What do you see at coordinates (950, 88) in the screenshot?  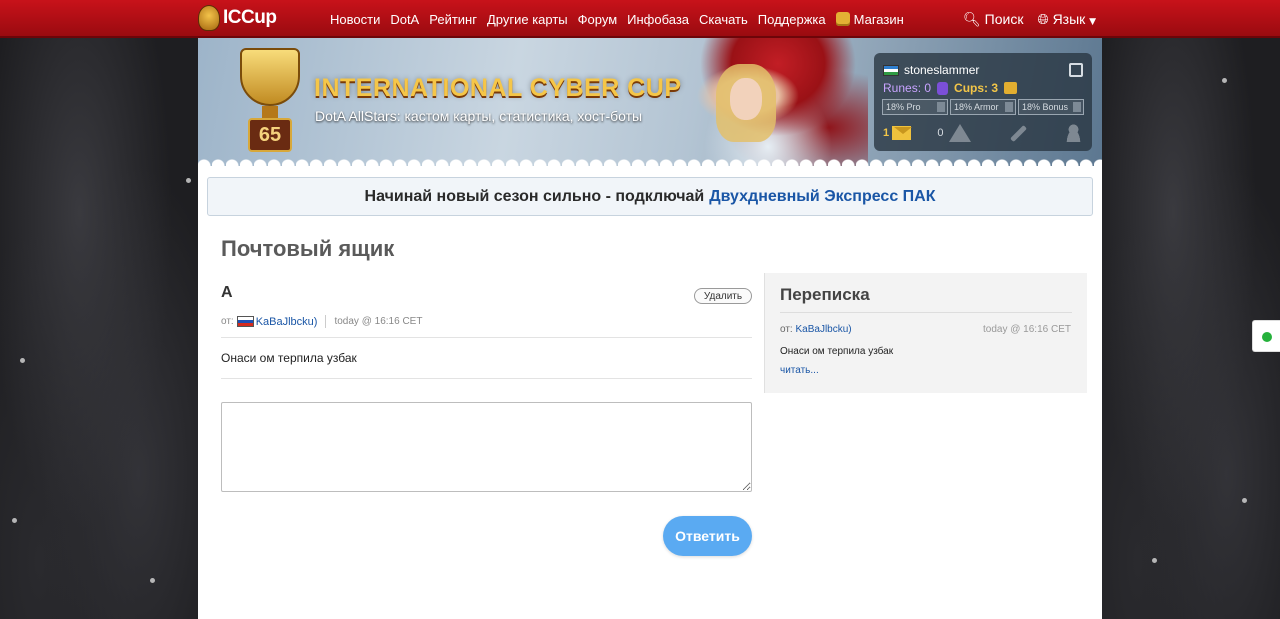 I see `currency-row: Runes: 0 Cups: 3` at bounding box center [950, 88].